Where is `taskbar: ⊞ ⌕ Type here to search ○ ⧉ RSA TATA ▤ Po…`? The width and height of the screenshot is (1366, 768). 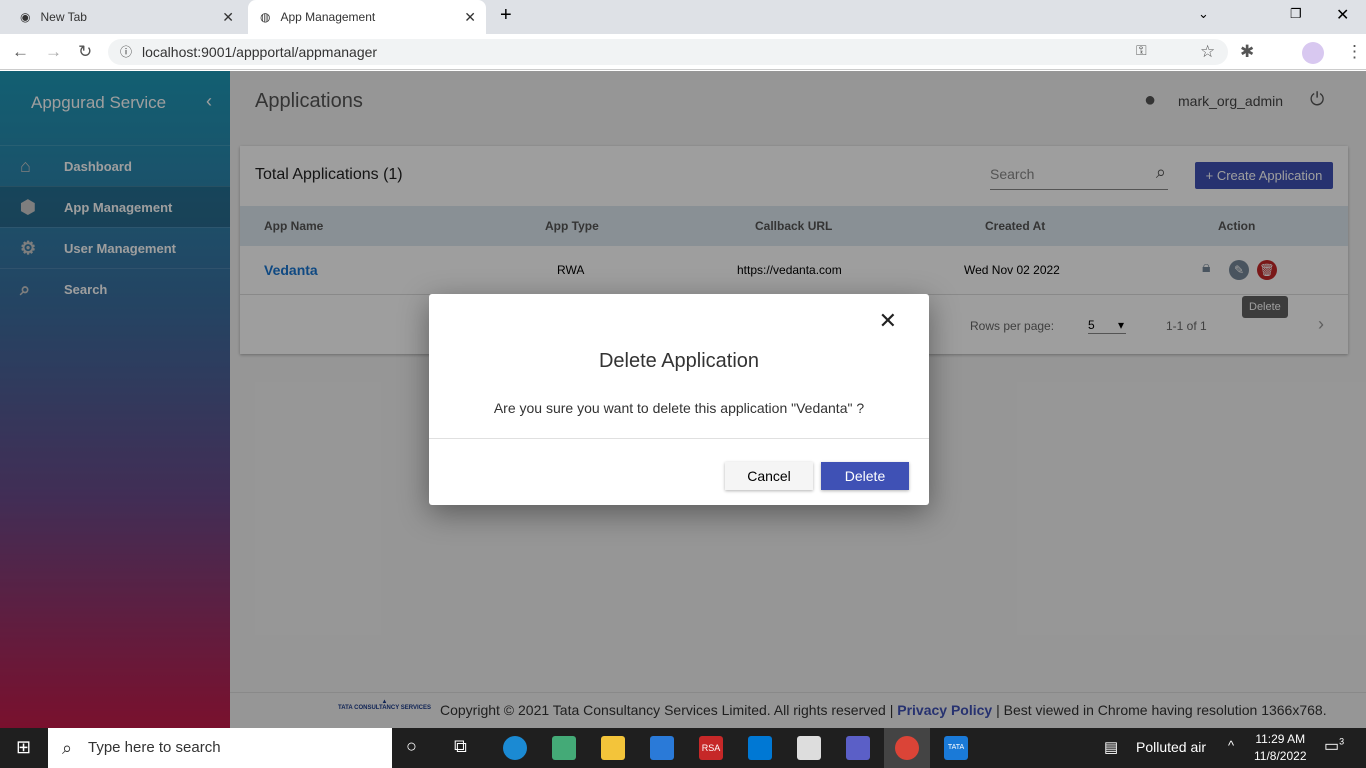
taskbar: ⊞ ⌕ Type here to search ○ ⧉ RSA TATA ▤ Po… is located at coordinates (683, 748).